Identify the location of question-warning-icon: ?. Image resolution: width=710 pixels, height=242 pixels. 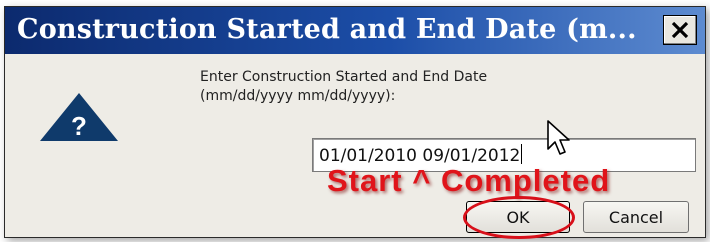
(79, 117).